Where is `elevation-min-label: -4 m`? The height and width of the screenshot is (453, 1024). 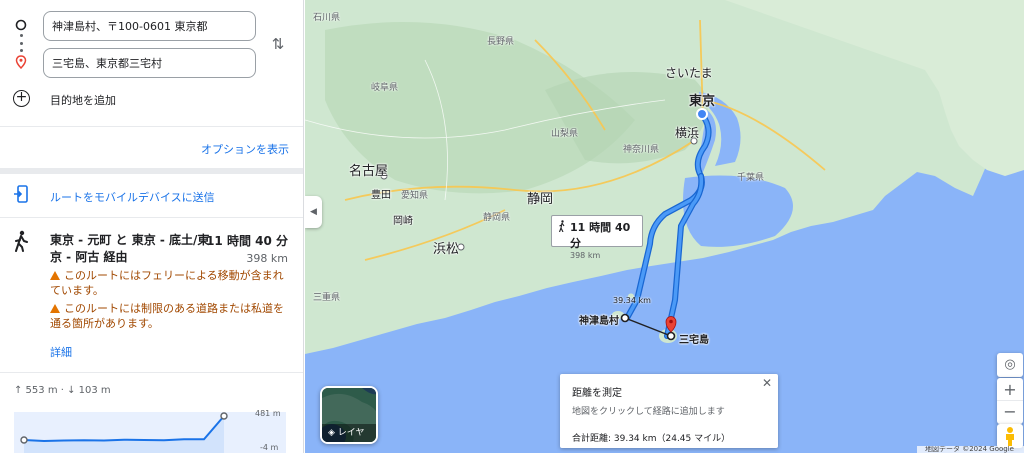 elevation-min-label: -4 m is located at coordinates (269, 447).